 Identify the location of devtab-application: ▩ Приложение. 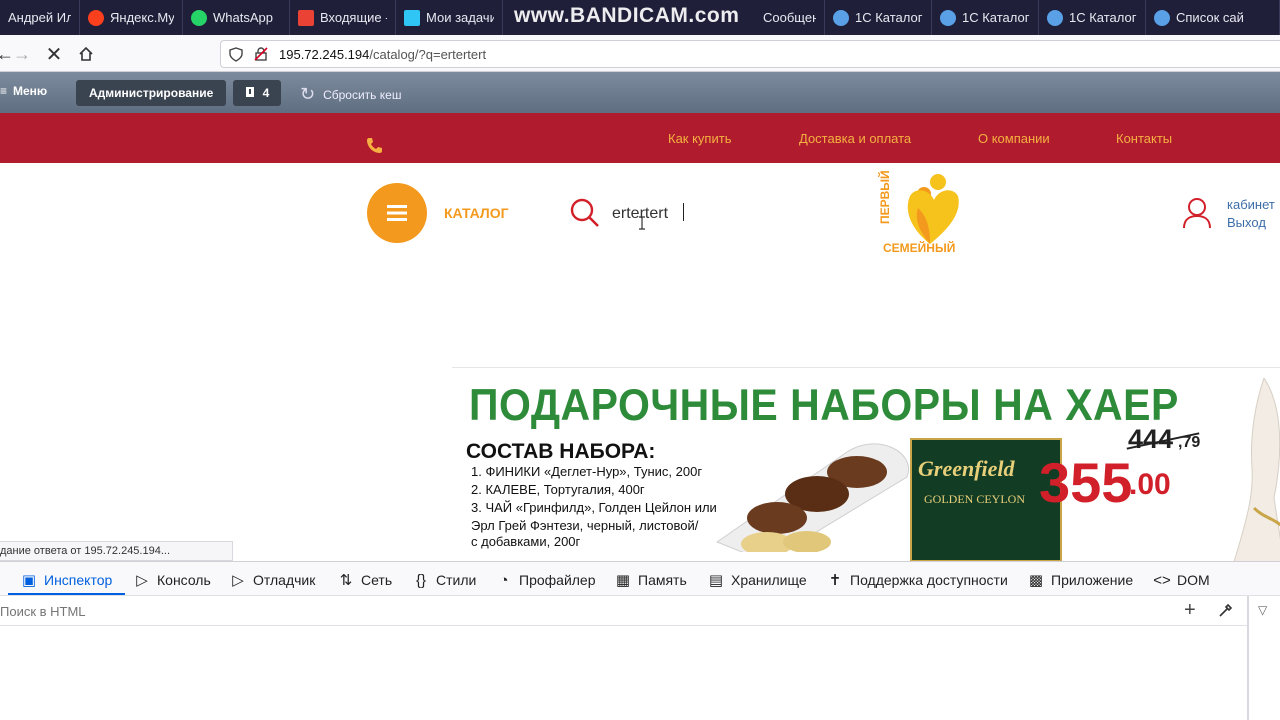
(1080, 580).